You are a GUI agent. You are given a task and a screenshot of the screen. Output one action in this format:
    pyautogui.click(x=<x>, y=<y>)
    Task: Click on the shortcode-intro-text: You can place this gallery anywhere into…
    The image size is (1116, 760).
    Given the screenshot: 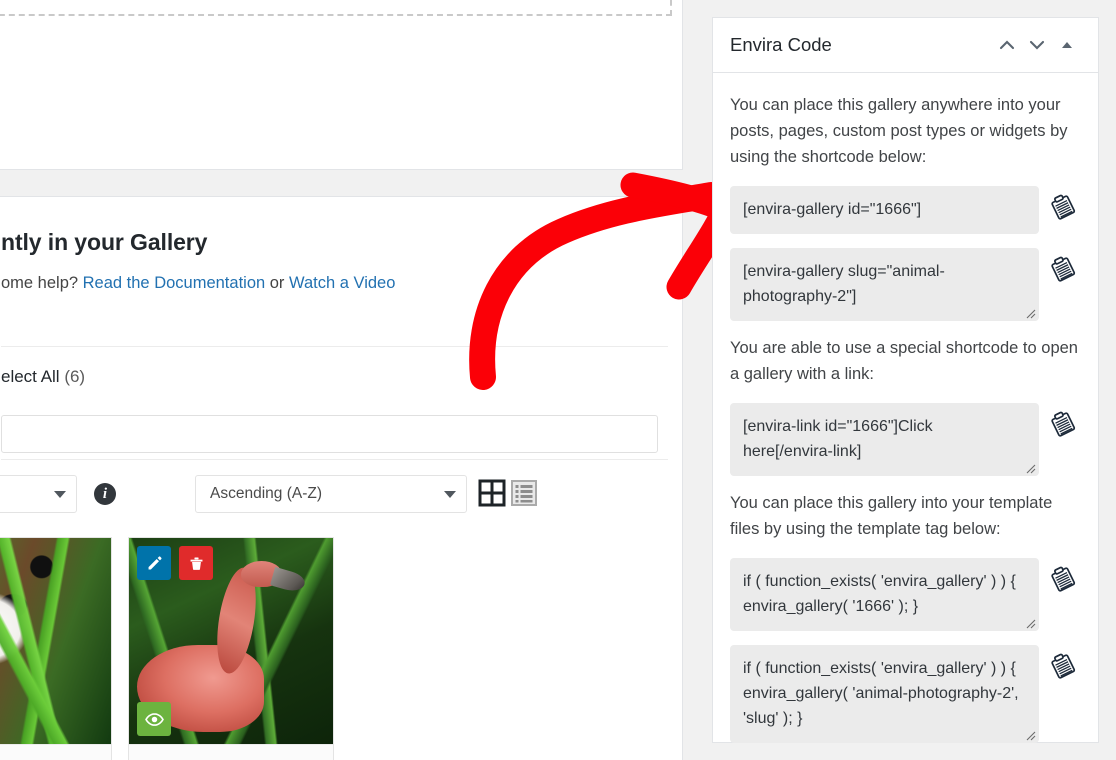 What is the action you would take?
    pyautogui.click(x=899, y=131)
    